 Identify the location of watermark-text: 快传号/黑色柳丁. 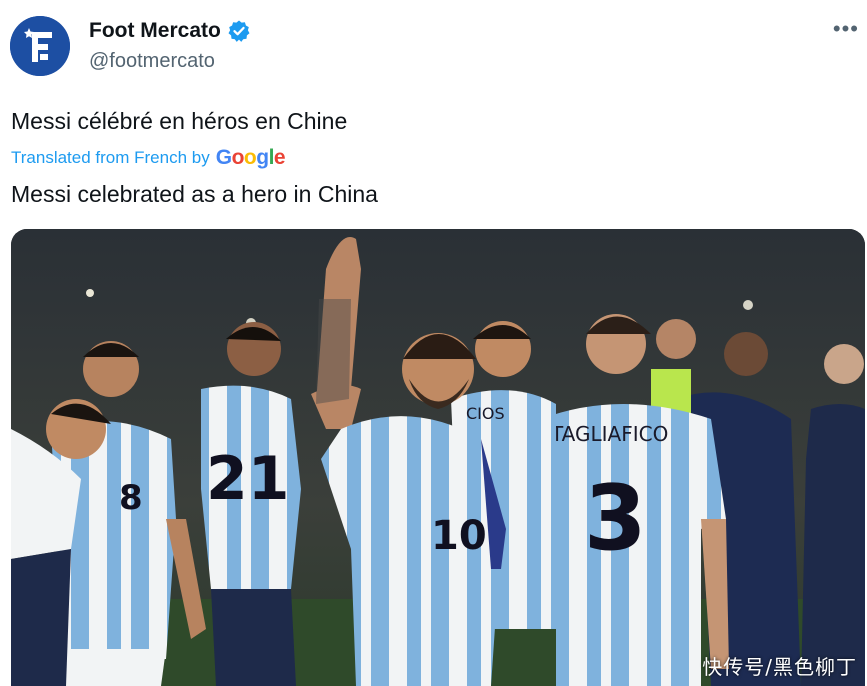
(779, 667).